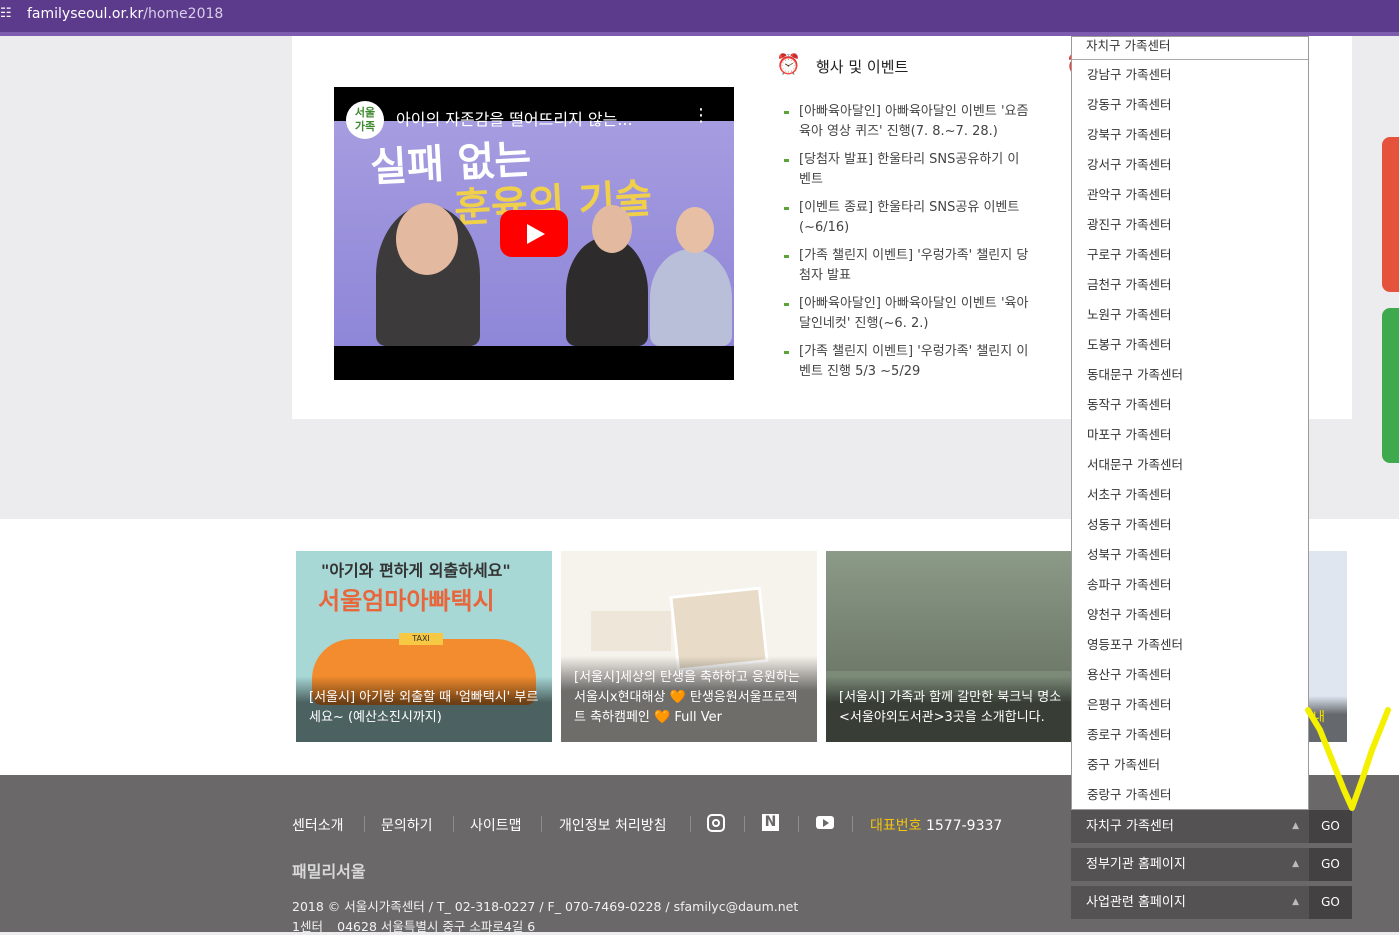 The image size is (1399, 935). I want to click on footer-link-contact: 문의하기, so click(407, 825).